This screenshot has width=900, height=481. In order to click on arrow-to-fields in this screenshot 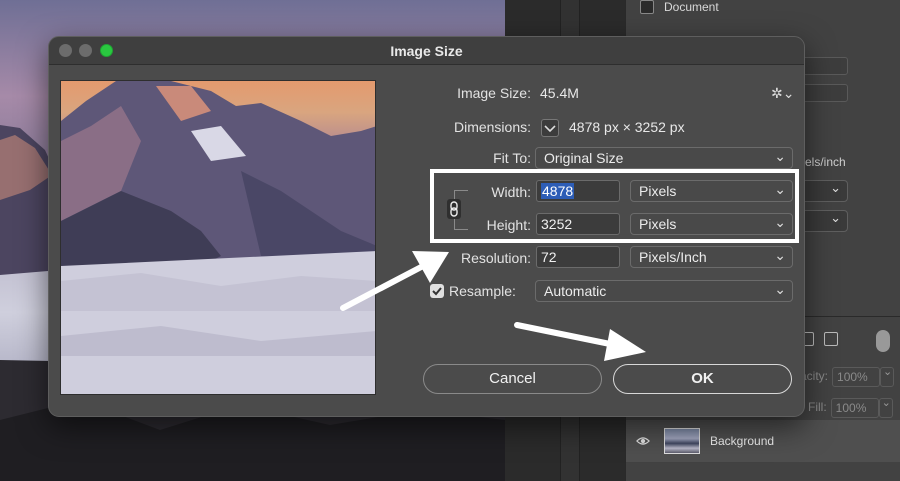, I will do `click(394, 281)`.